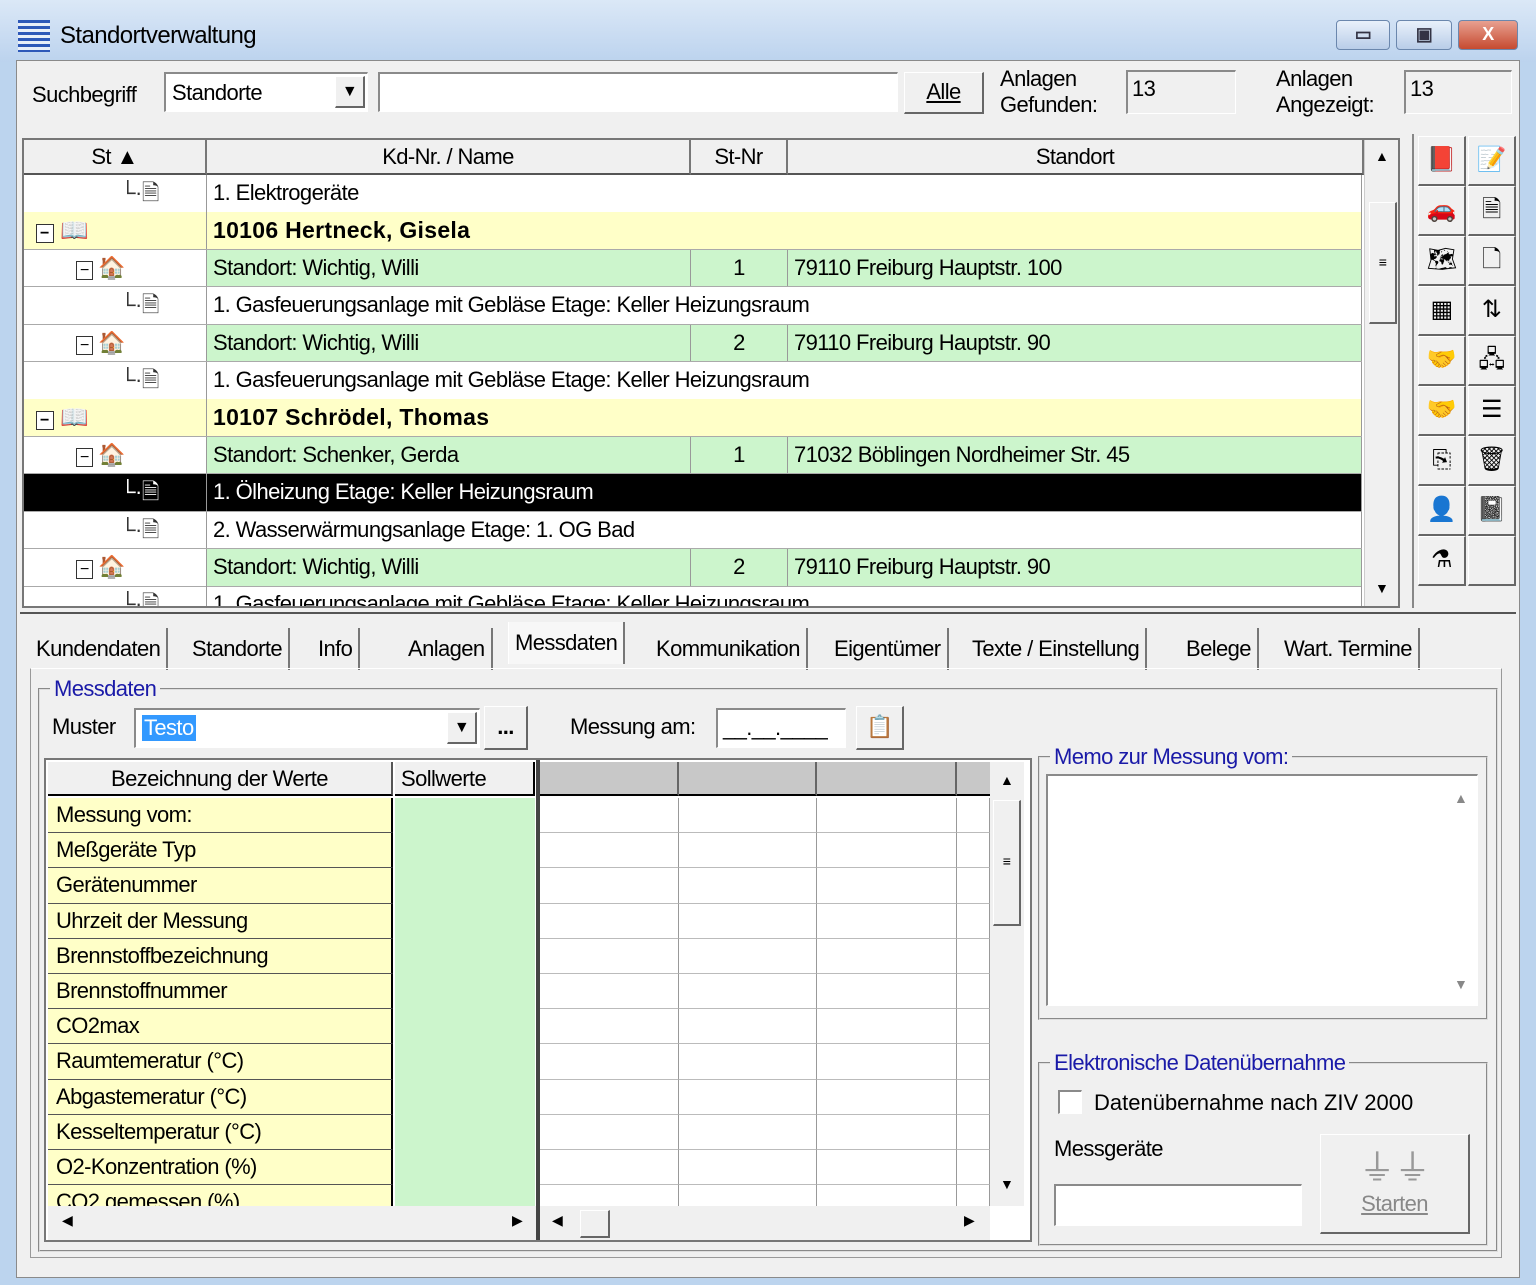 This screenshot has height=1285, width=1536. Describe the element at coordinates (336, 649) in the screenshot. I see `tab-info: Info` at that location.